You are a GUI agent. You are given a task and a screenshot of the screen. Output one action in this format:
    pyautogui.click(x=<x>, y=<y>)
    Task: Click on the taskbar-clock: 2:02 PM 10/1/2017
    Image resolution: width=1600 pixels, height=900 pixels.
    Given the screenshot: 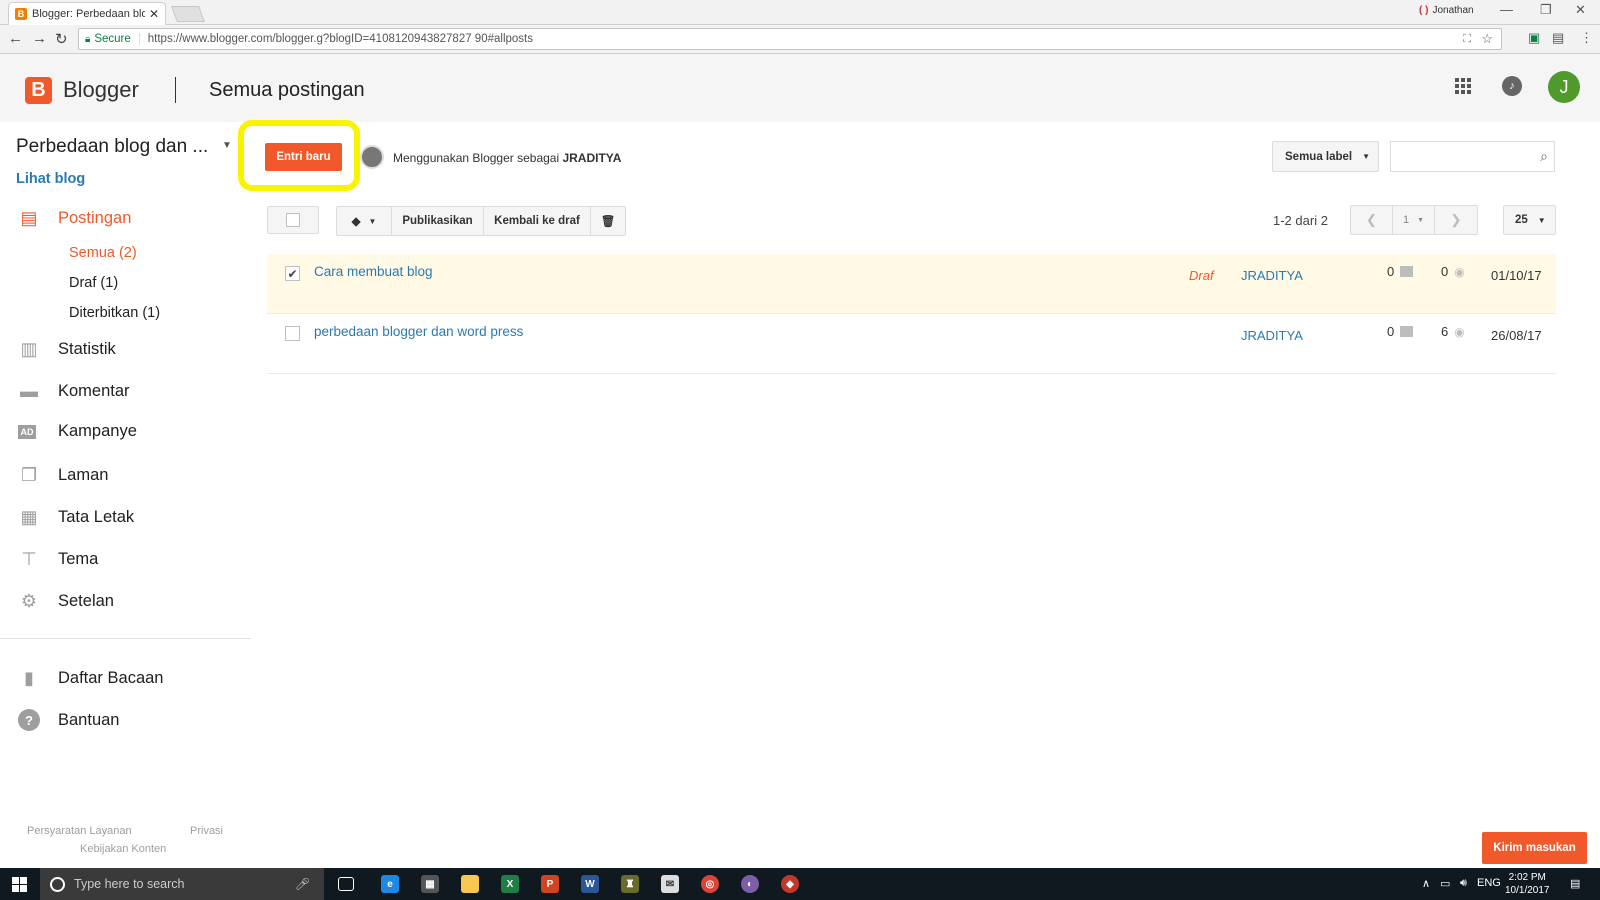 What is the action you would take?
    pyautogui.click(x=1527, y=884)
    